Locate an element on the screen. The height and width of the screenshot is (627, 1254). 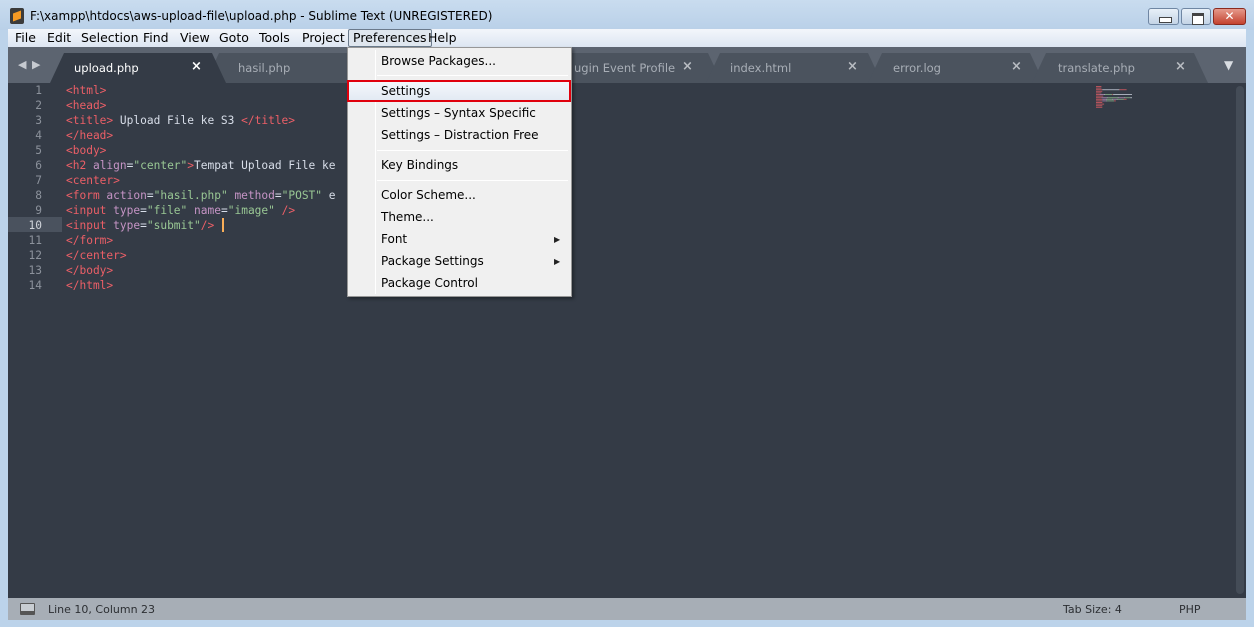
code-token-tag: </head> is located at coordinates (90, 135).